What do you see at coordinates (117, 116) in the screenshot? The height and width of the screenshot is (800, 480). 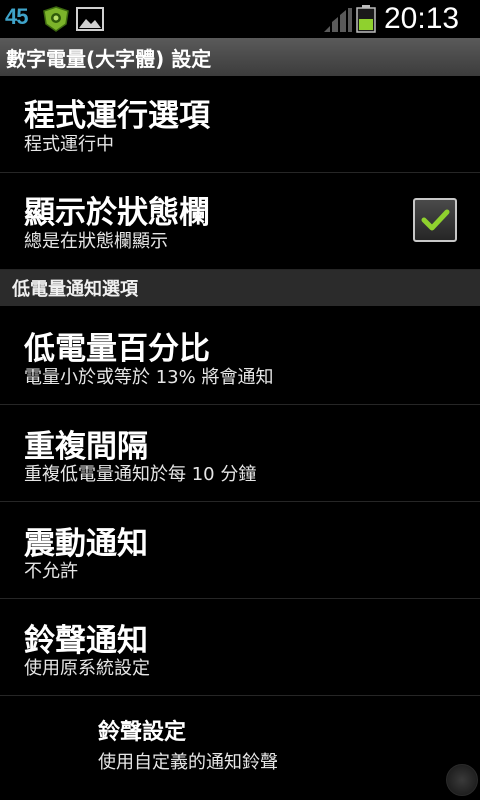 I see `pref-title: 程式運行選項` at bounding box center [117, 116].